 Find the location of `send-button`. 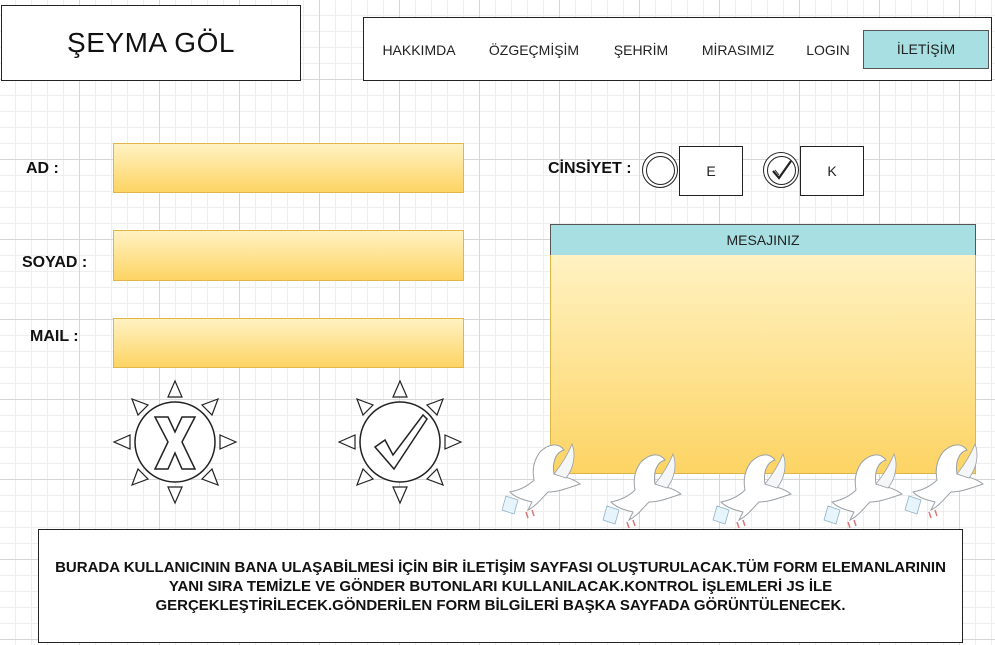

send-button is located at coordinates (400, 442).